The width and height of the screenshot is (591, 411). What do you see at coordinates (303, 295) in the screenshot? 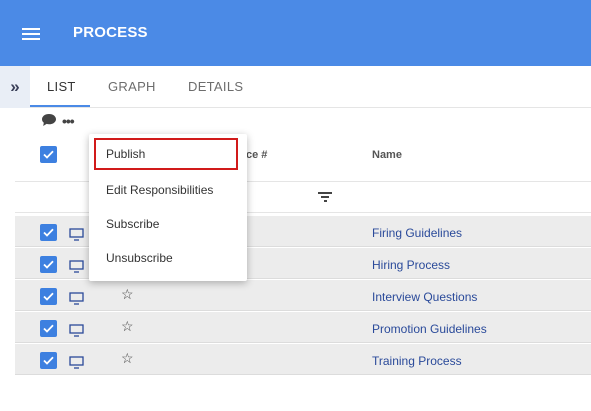
I see `table-row: ☆ Interview Questions` at bounding box center [303, 295].